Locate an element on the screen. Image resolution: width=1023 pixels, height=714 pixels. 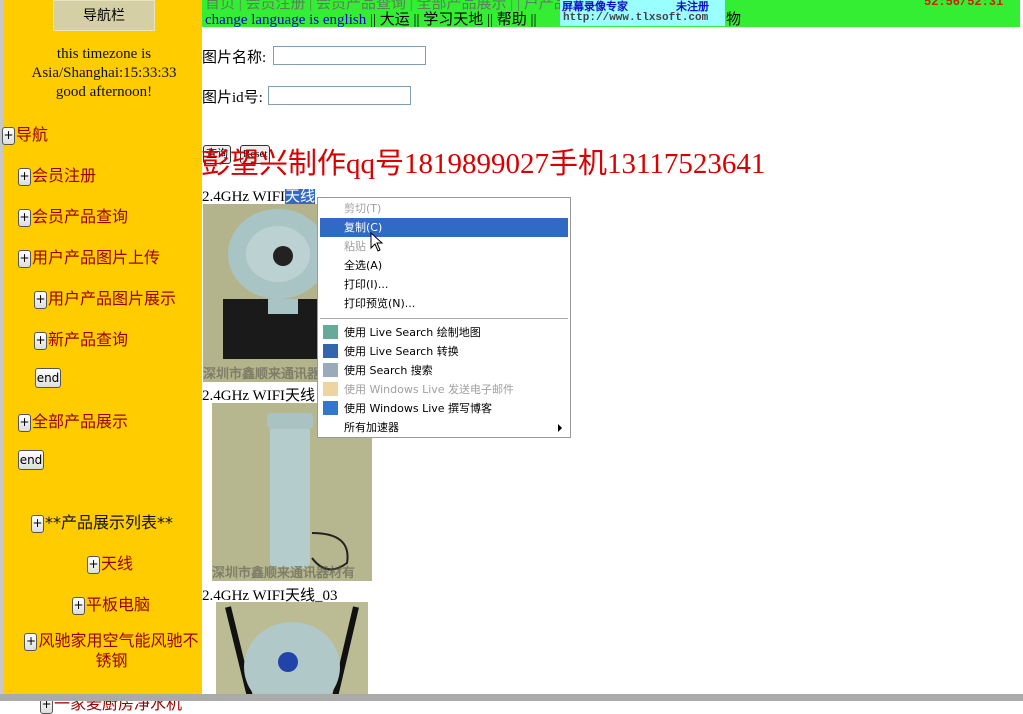
sidebar-item-label: 平板电脑 is located at coordinates (118, 604).